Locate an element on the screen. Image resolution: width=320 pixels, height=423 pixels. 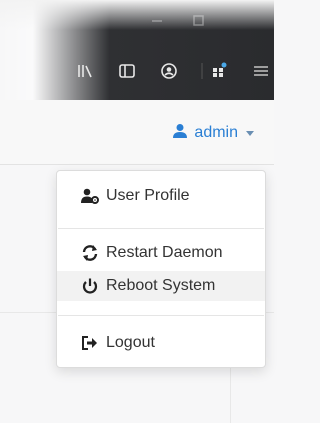
extensions-icon is located at coordinates (219, 71).